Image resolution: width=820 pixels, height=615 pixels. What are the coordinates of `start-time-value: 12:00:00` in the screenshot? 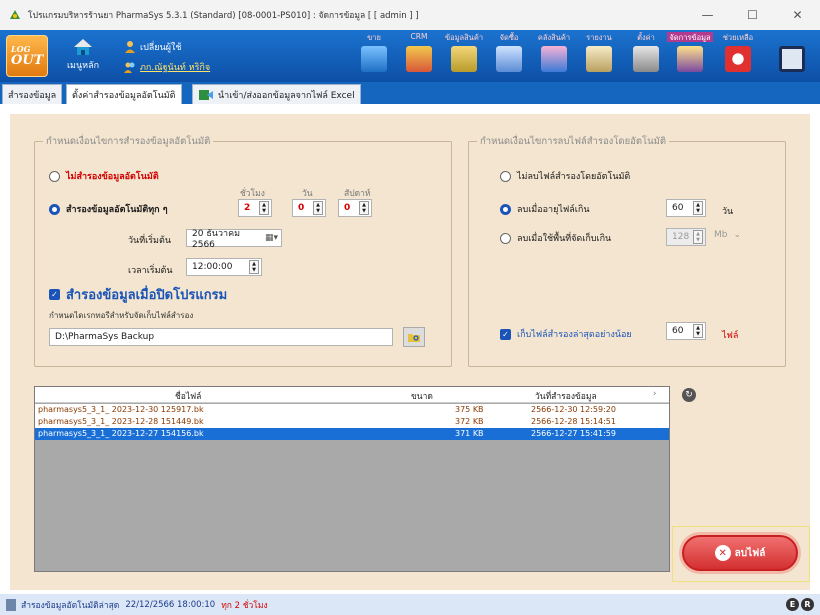 It's located at (212, 267).